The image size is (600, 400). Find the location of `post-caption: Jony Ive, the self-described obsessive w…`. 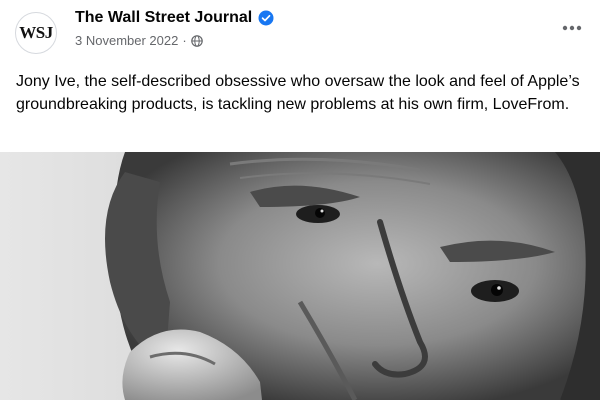

post-caption: Jony Ive, the self-described obsessive w… is located at coordinates (298, 93).